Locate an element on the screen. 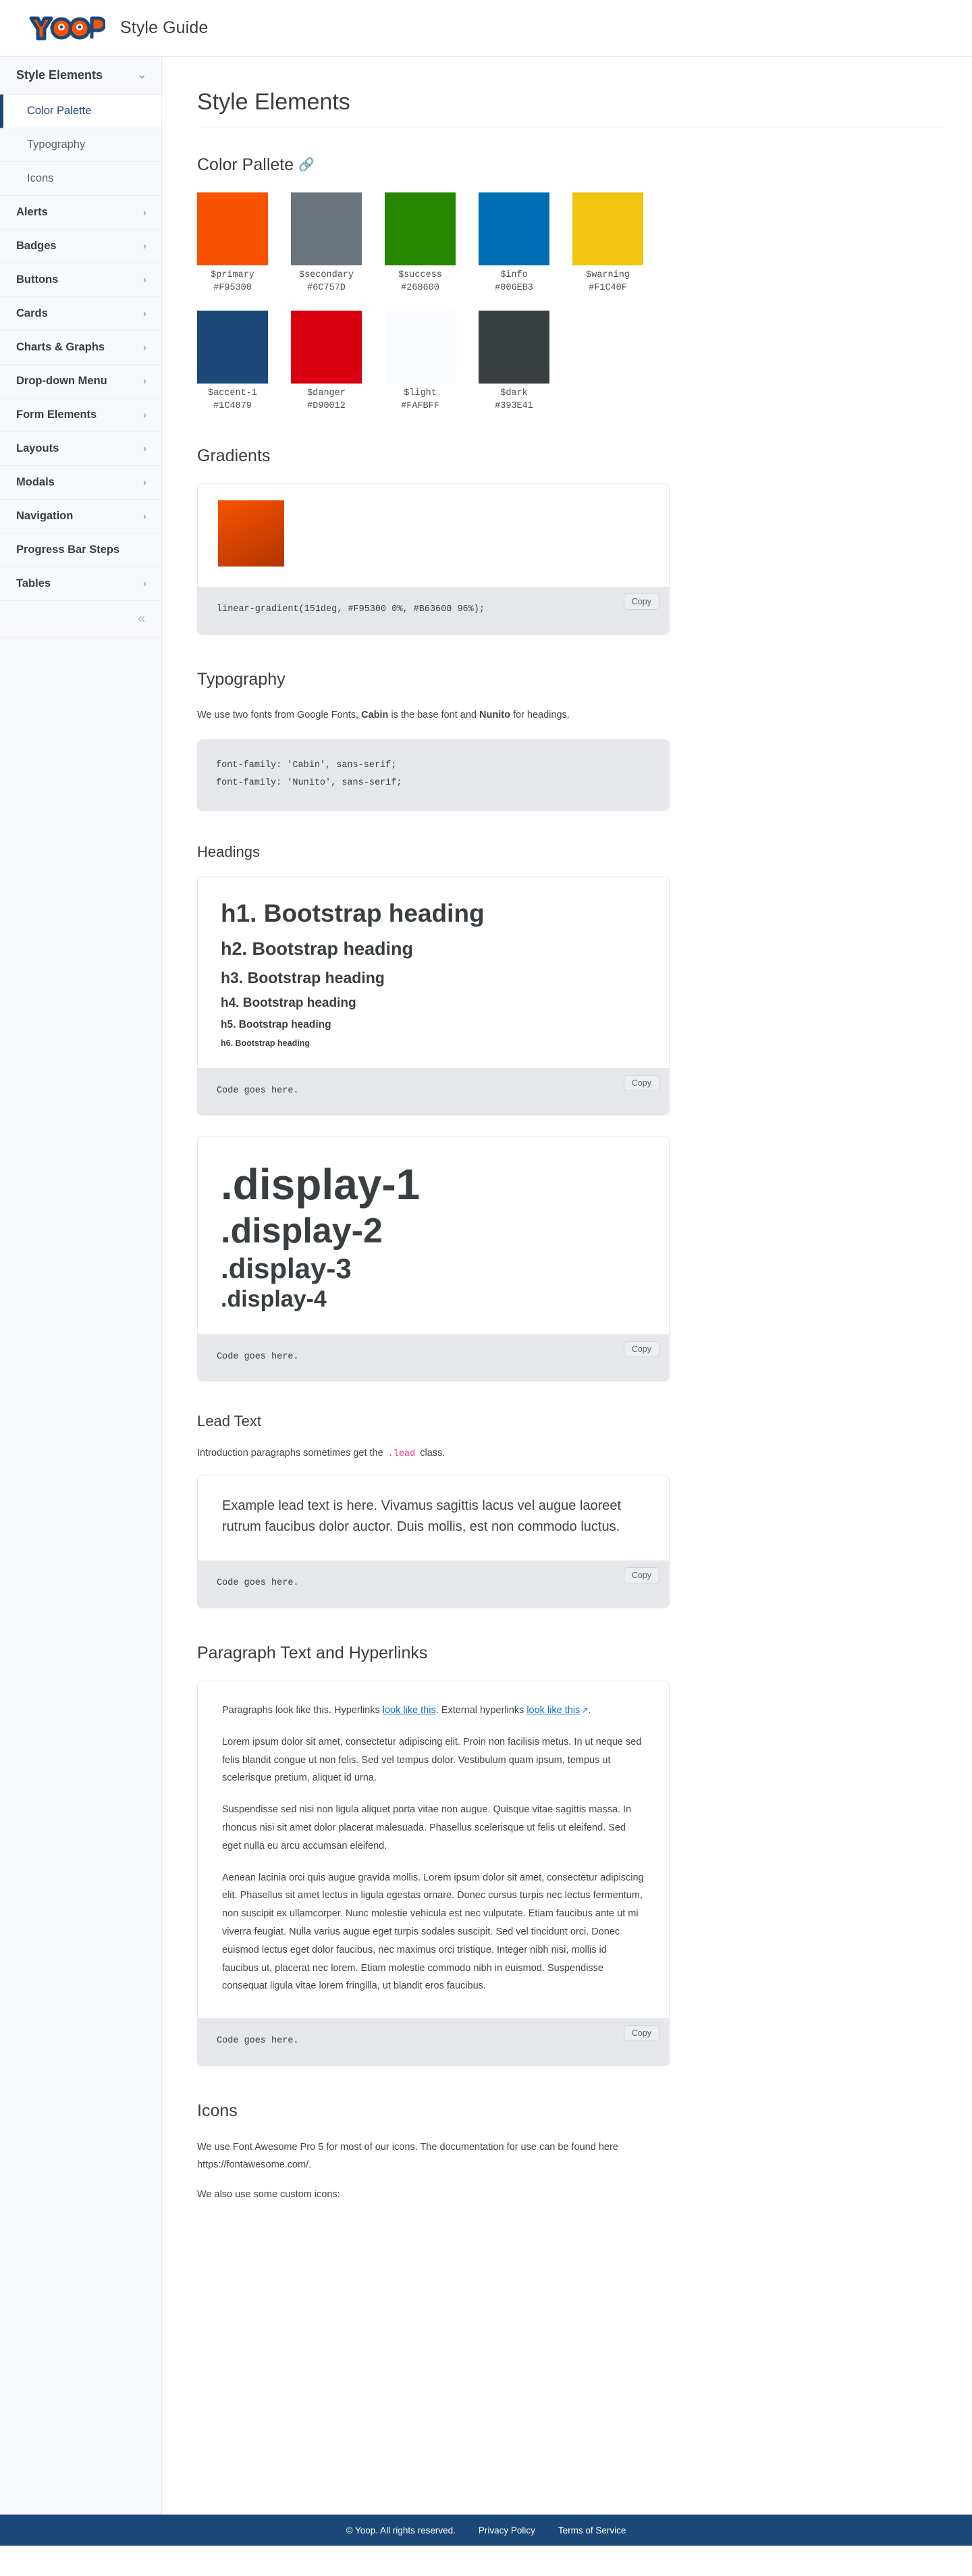 The height and width of the screenshot is (2576, 972). app-subtitle: Style Guide is located at coordinates (164, 27).